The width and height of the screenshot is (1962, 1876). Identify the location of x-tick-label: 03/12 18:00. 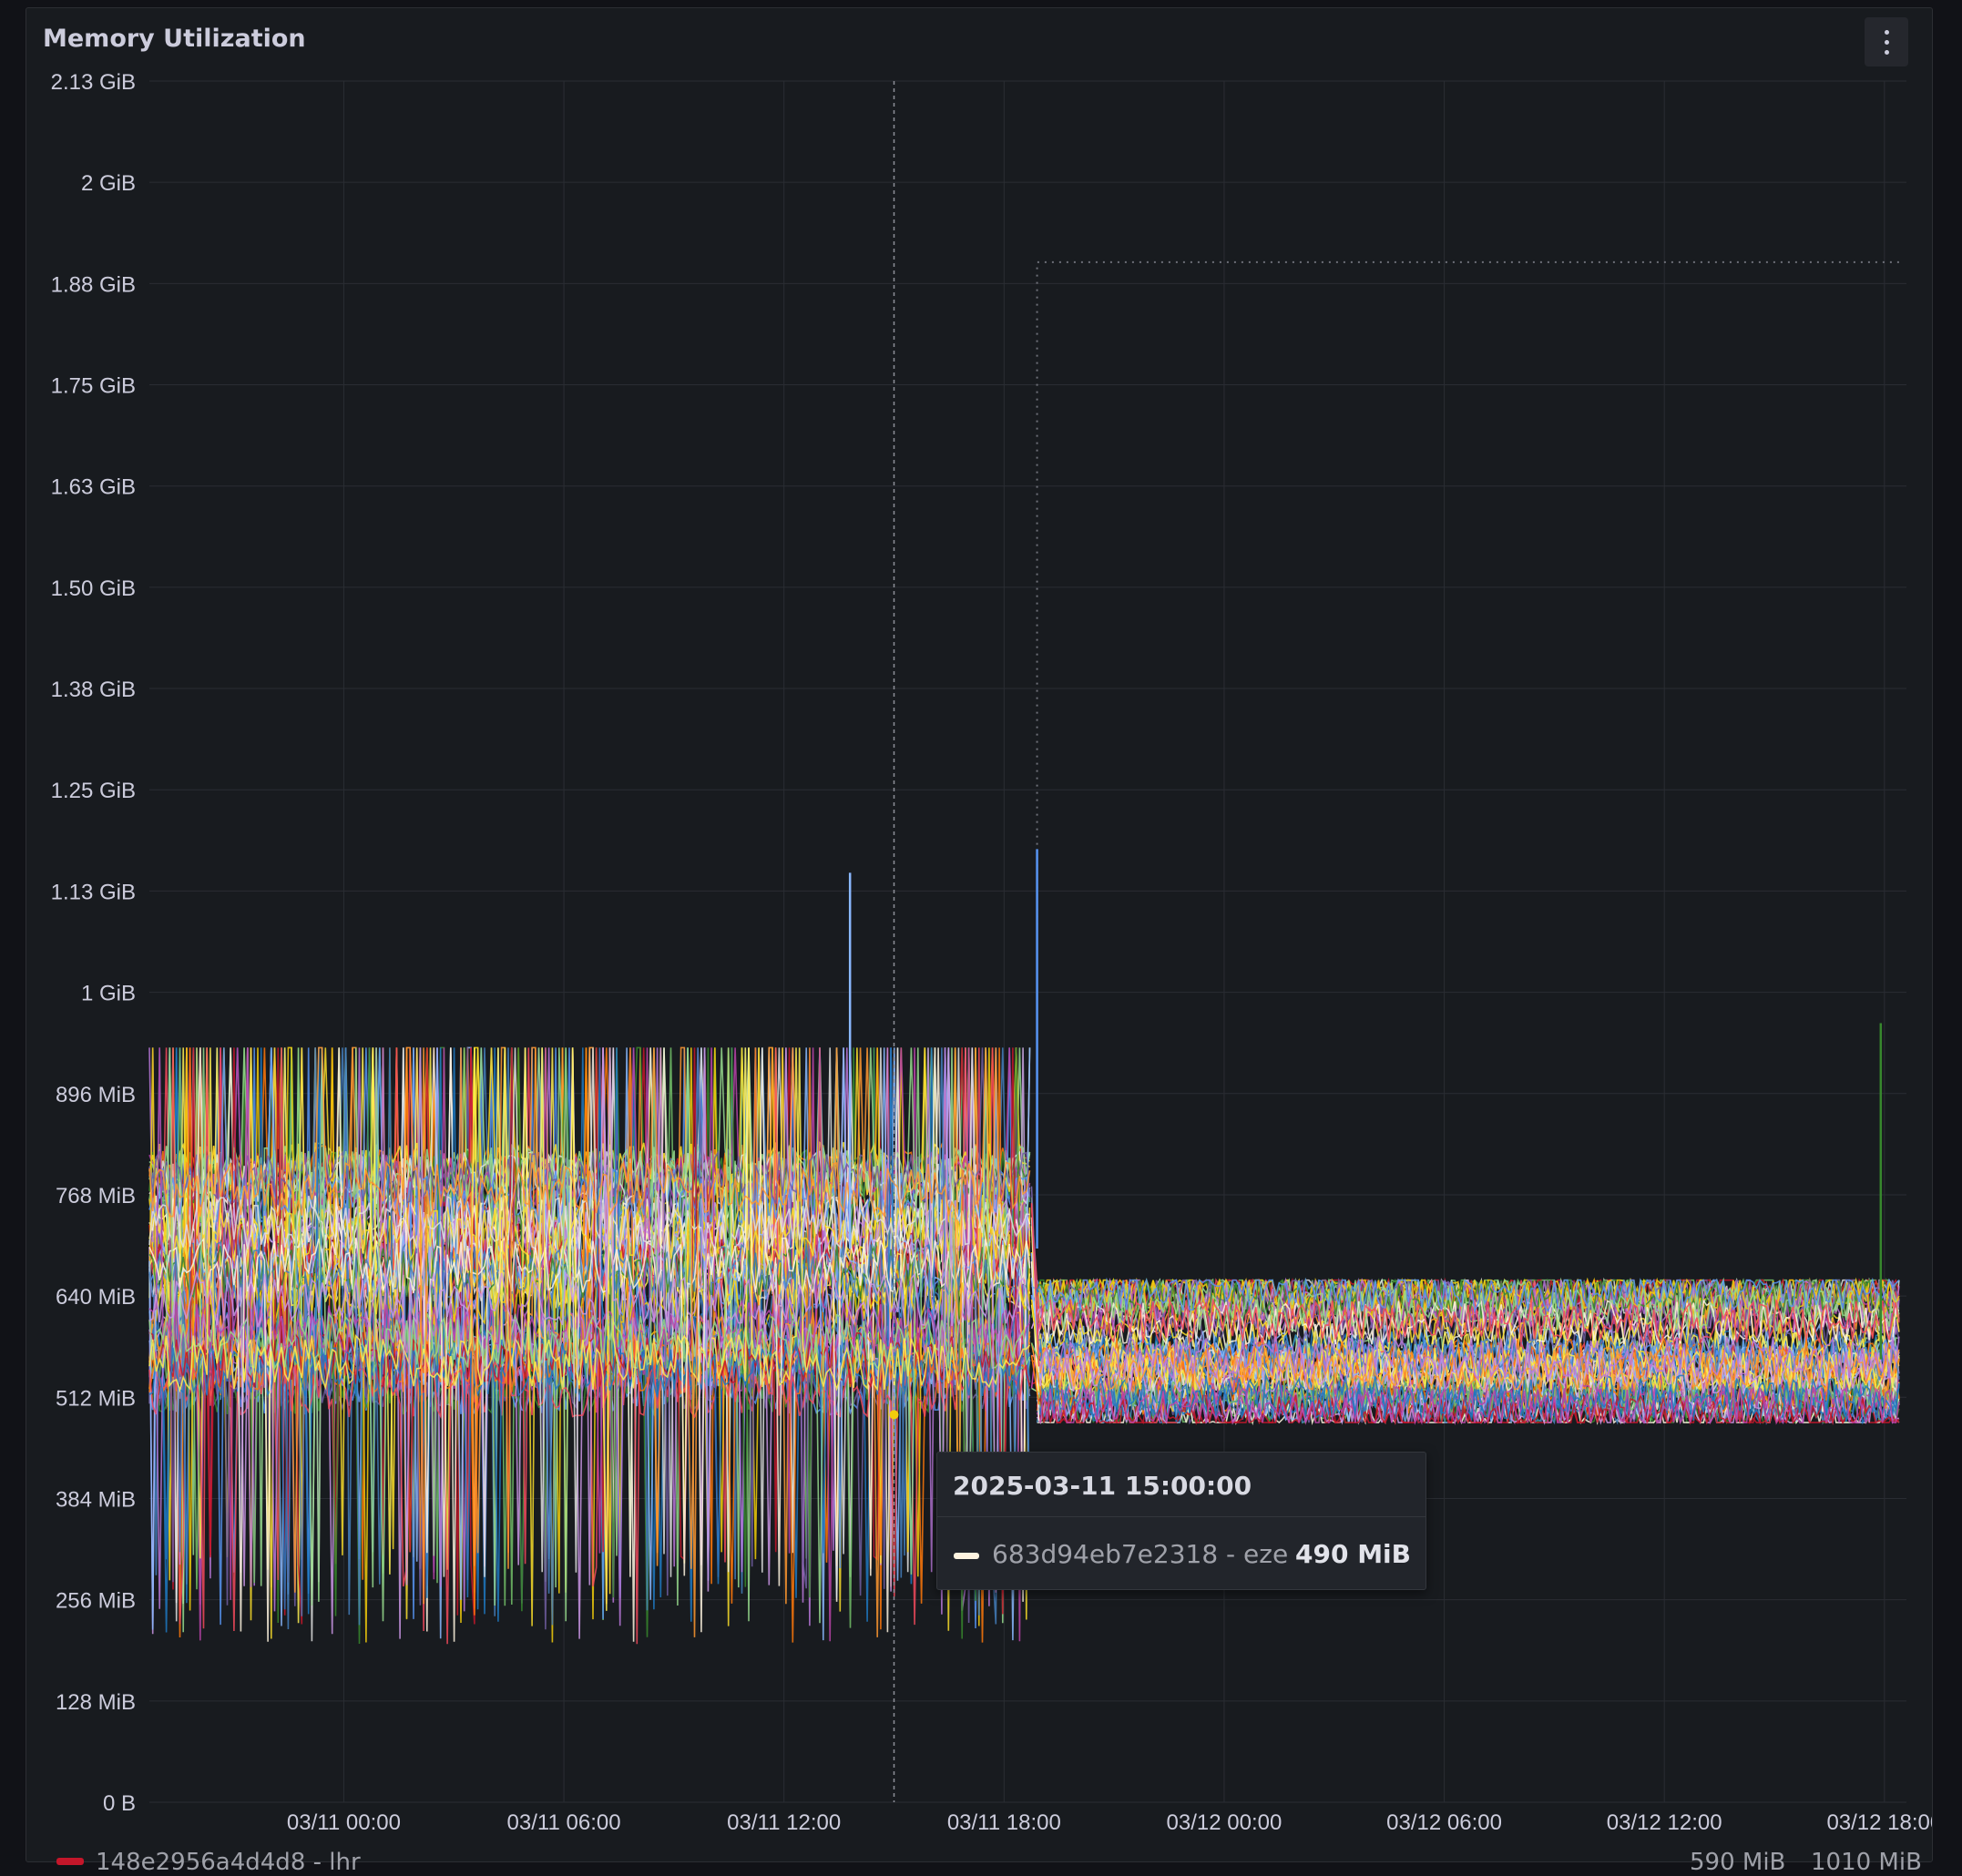
(1879, 1822).